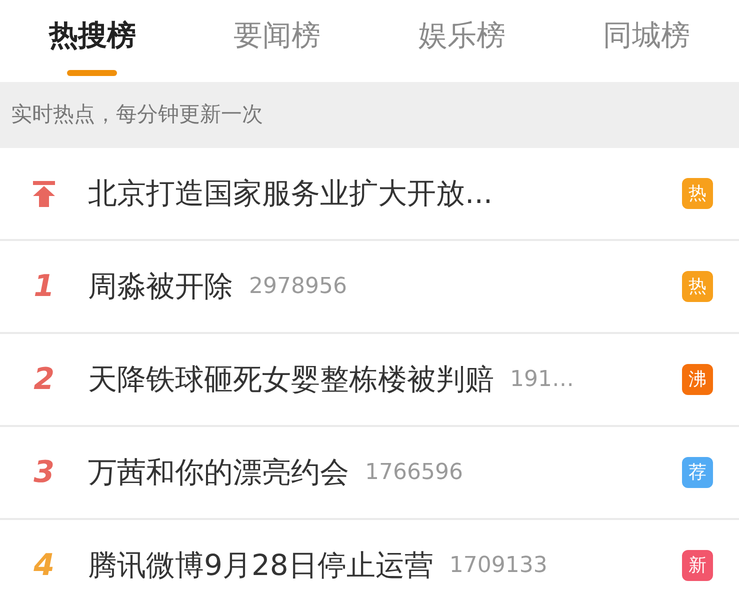 The height and width of the screenshot is (601, 739). I want to click on topic-tag: 沸, so click(697, 379).